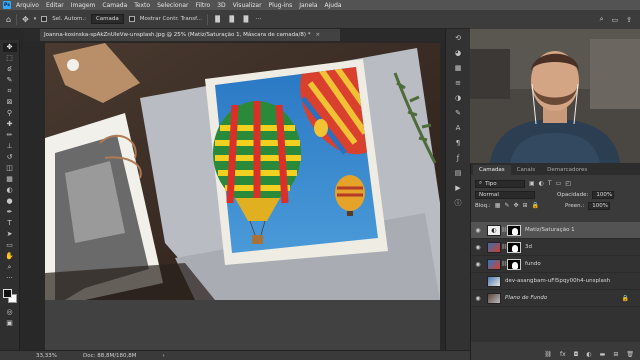  What do you see at coordinates (10, 157) in the screenshot?
I see `history-brush-icon: ↺` at bounding box center [10, 157].